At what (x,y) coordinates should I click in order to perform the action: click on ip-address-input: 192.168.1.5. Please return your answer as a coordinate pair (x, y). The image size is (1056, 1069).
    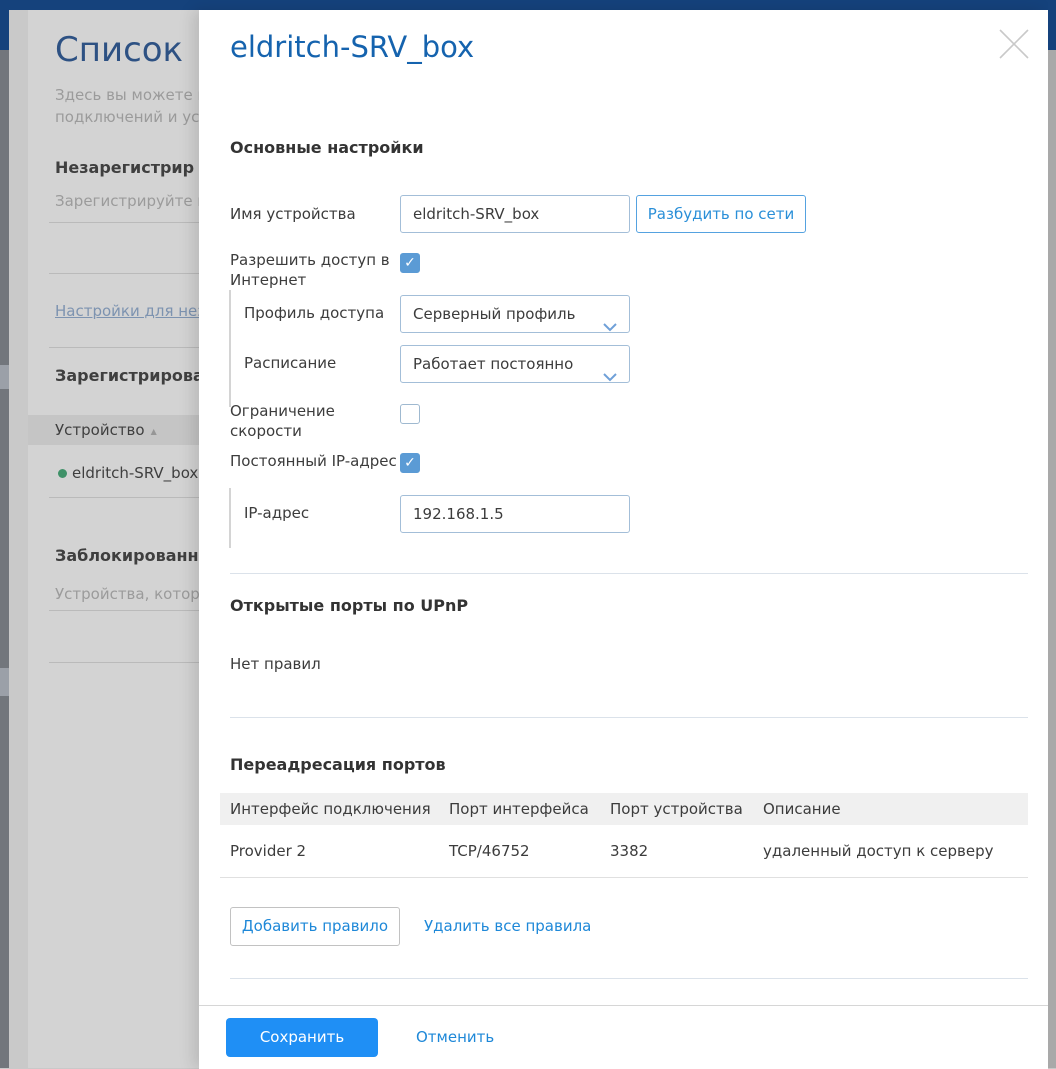
    Looking at the image, I should click on (515, 514).